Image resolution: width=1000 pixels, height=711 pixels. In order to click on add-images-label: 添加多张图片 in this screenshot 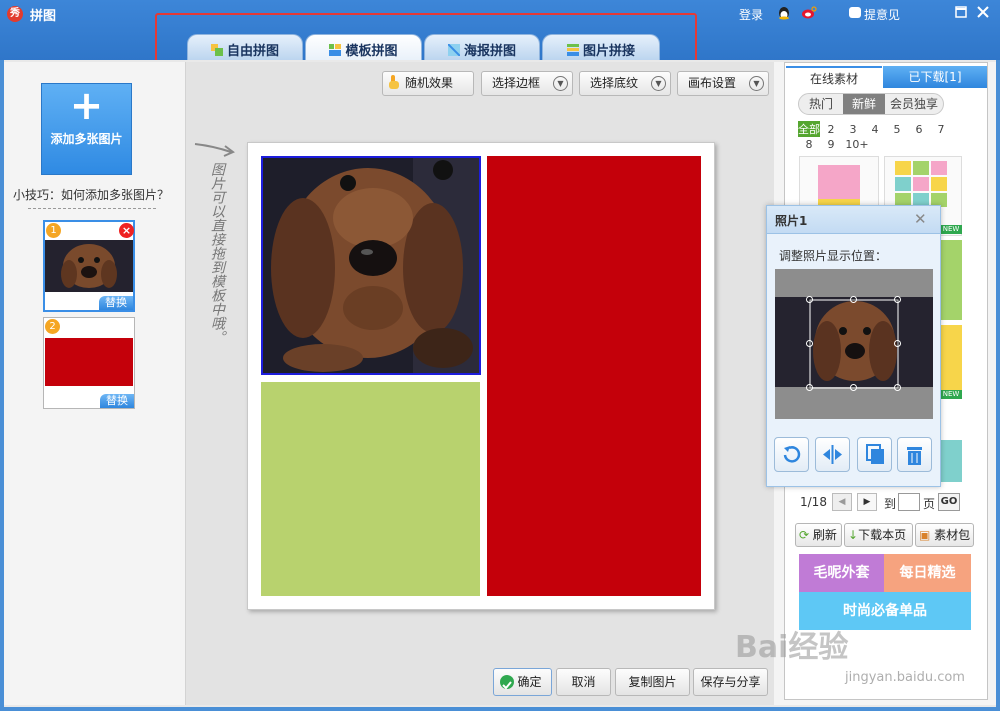, I will do `click(86, 139)`.